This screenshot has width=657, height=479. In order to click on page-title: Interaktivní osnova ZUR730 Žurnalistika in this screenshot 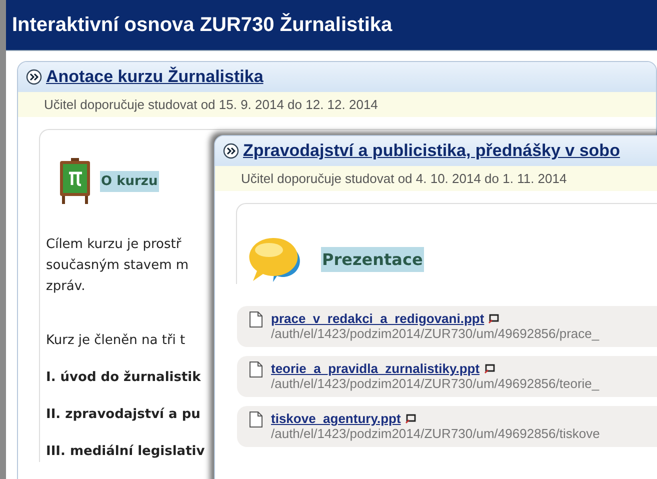, I will do `click(331, 25)`.